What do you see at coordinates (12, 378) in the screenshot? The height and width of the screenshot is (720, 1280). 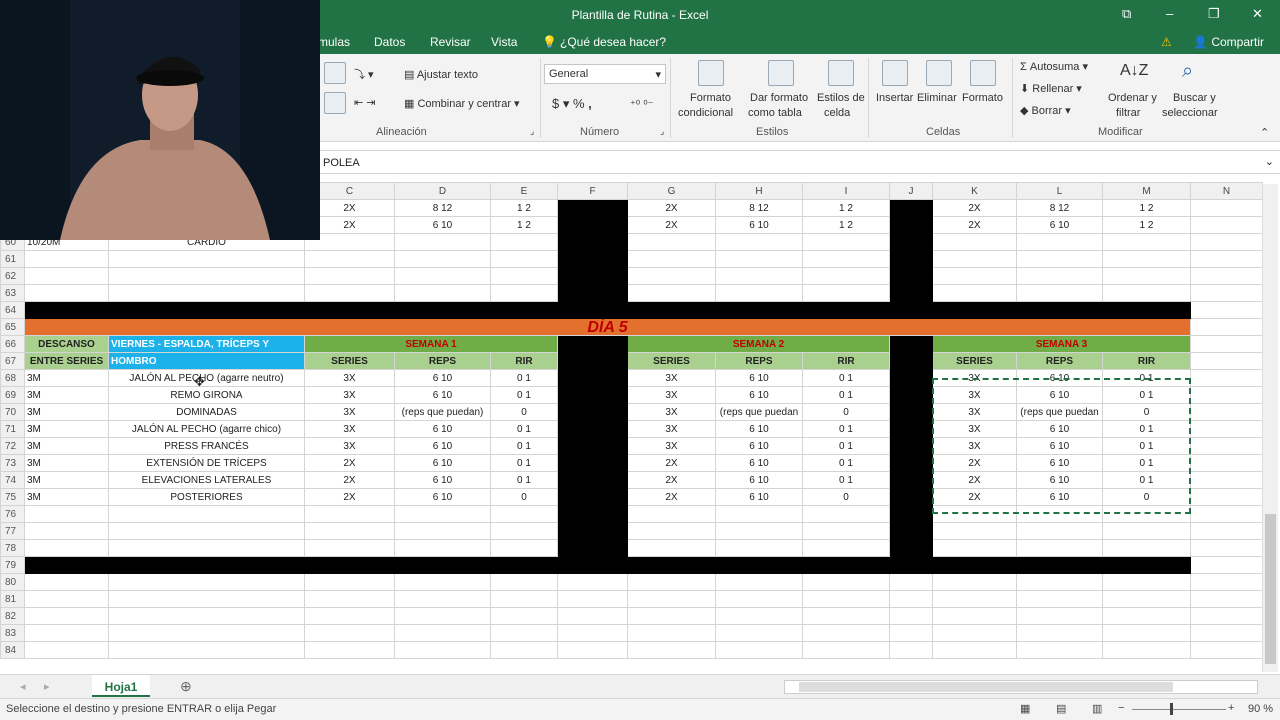 I see `row-header: 68` at bounding box center [12, 378].